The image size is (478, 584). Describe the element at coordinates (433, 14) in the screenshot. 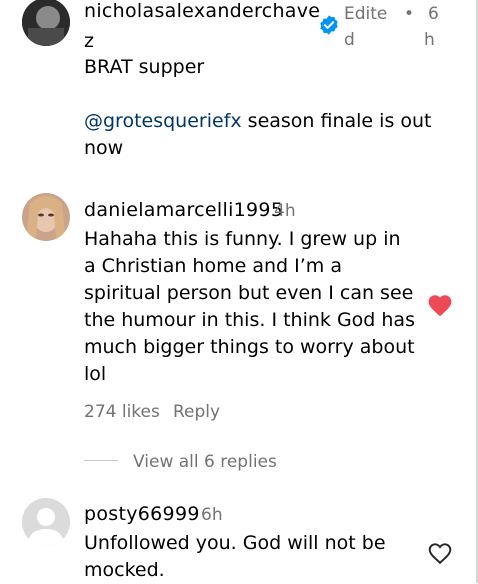

I see `comment-timestamp: 6` at that location.